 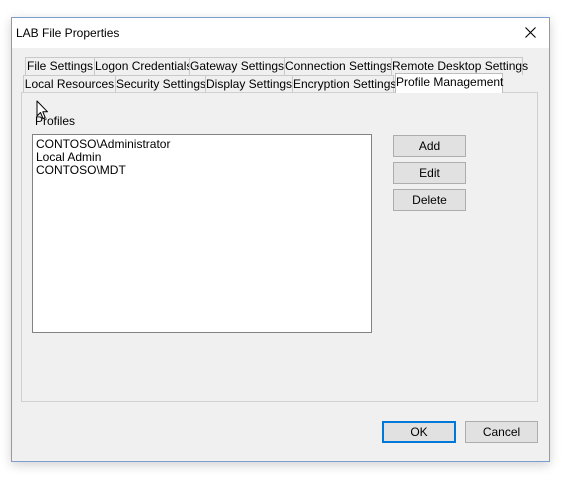 I want to click on tab-gateway-settings: Gateway Settings, so click(x=237, y=66).